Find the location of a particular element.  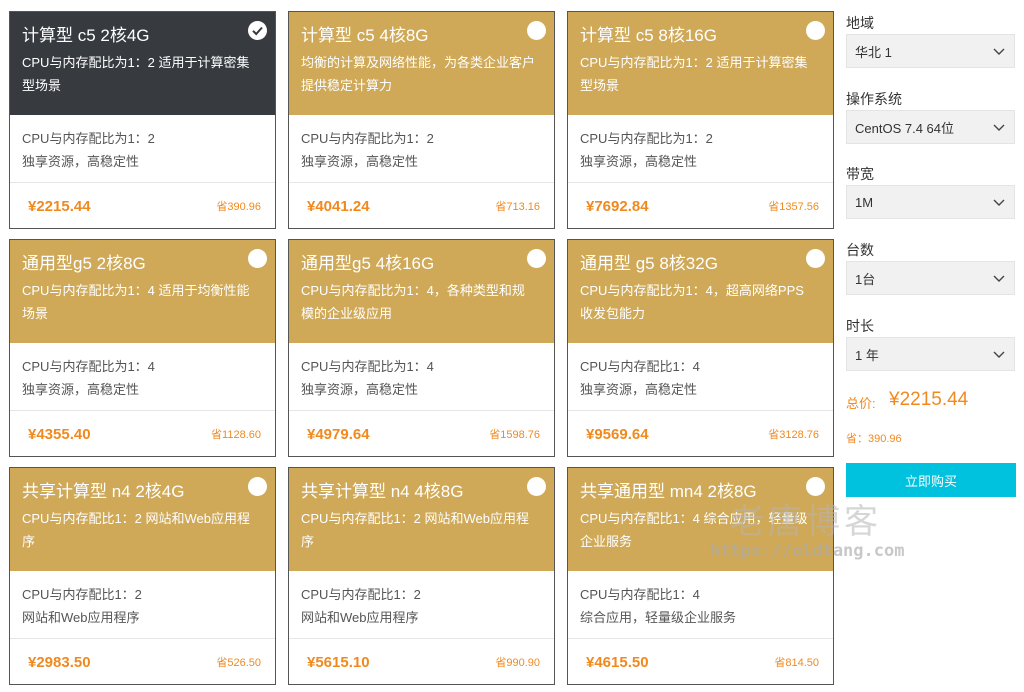

card-saving: 省3128.76 is located at coordinates (793, 435).